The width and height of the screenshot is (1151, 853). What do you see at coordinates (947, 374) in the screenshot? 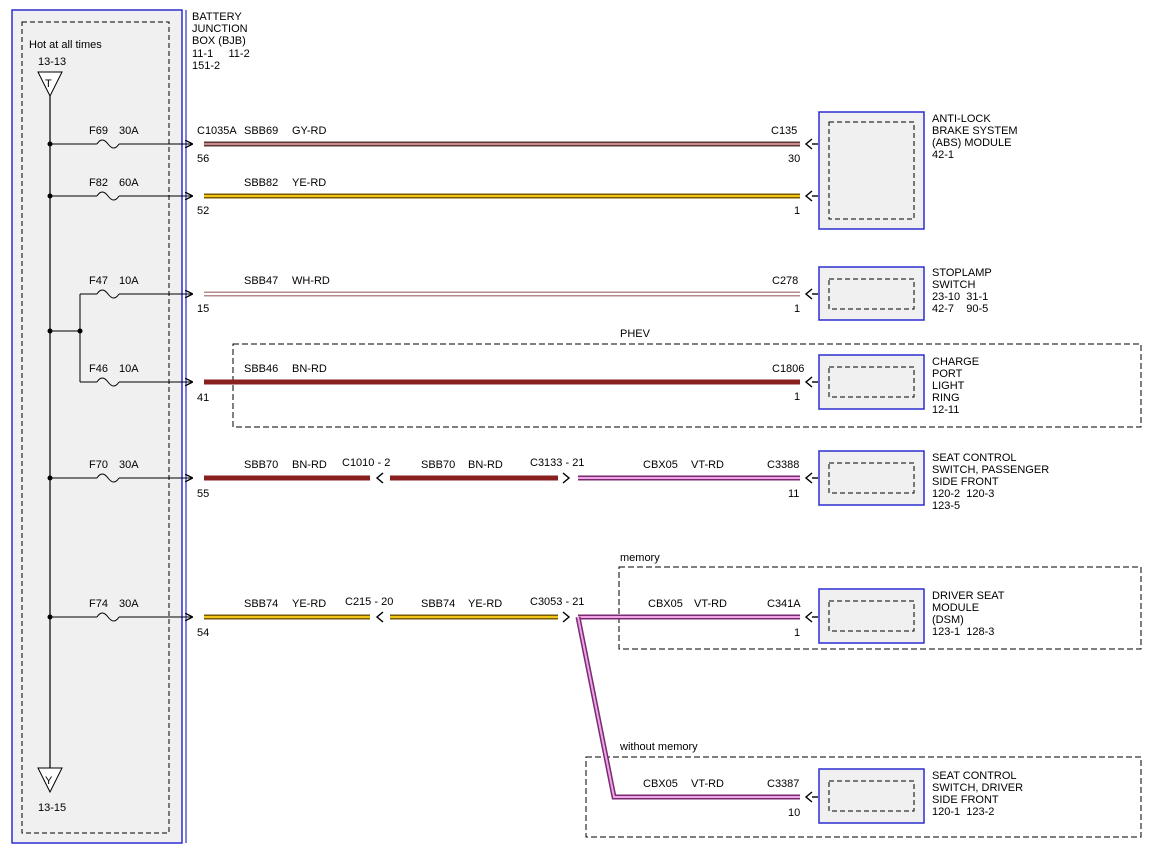
I see `svg-text: PORT` at bounding box center [947, 374].